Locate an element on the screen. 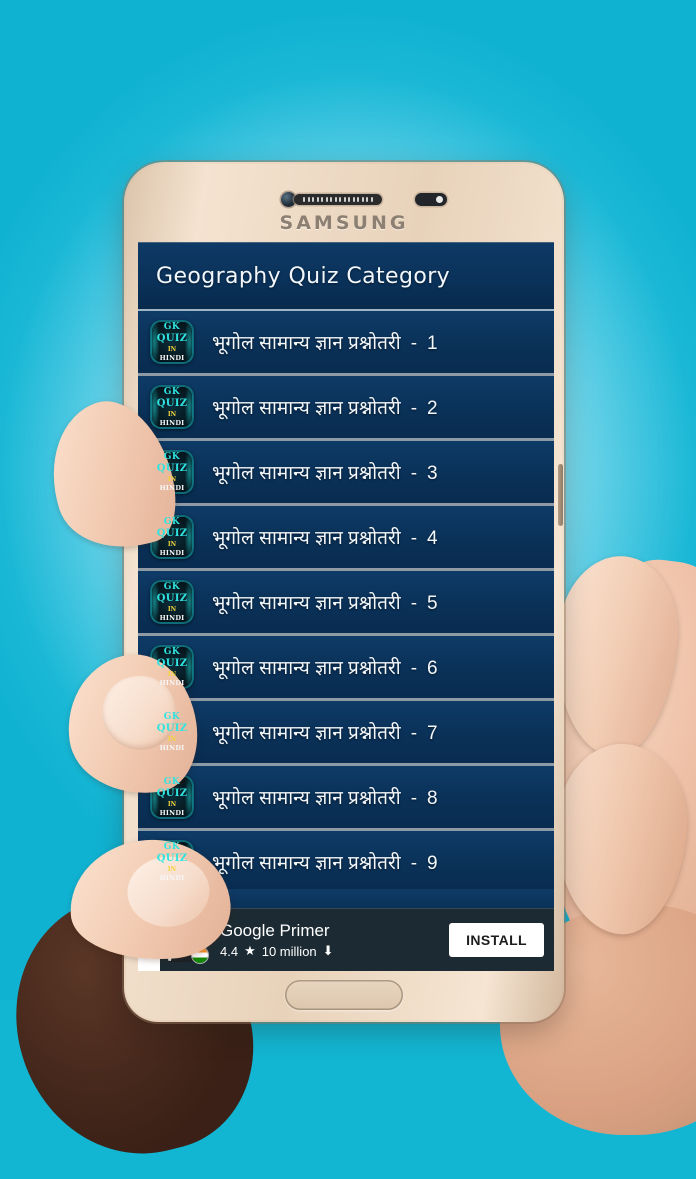  download-icon: ⬇ is located at coordinates (328, 951).